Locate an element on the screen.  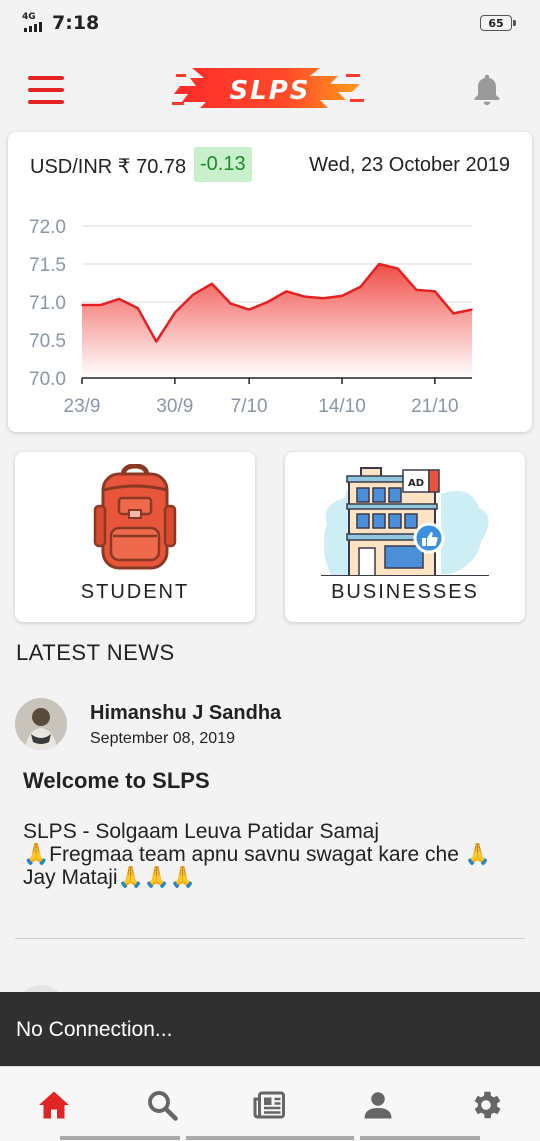
x-tick-label: 7/10 is located at coordinates (249, 406).